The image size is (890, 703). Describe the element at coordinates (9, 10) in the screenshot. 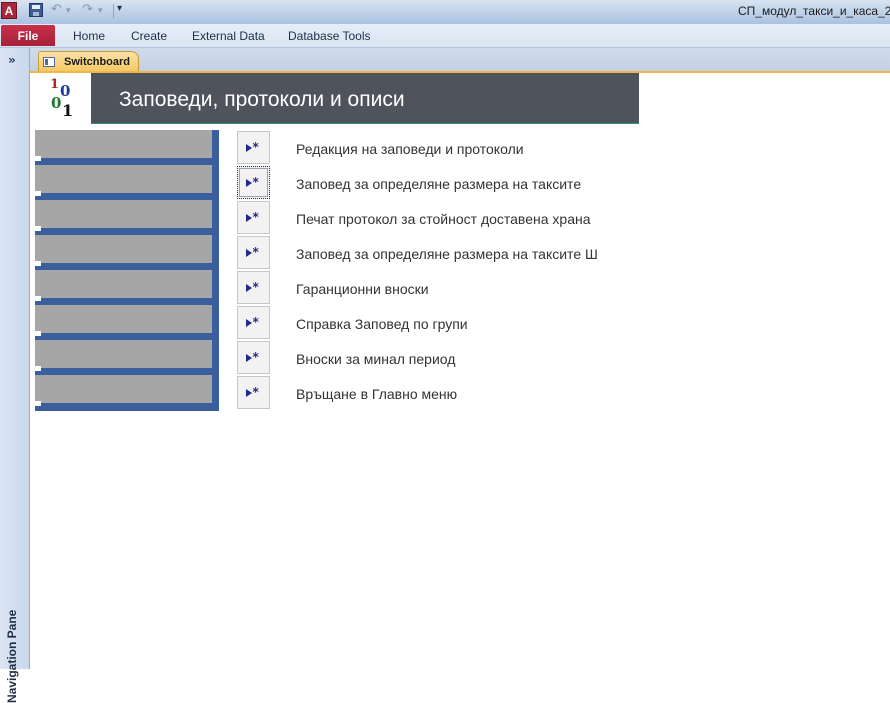

I see `access-app-icon: A` at that location.